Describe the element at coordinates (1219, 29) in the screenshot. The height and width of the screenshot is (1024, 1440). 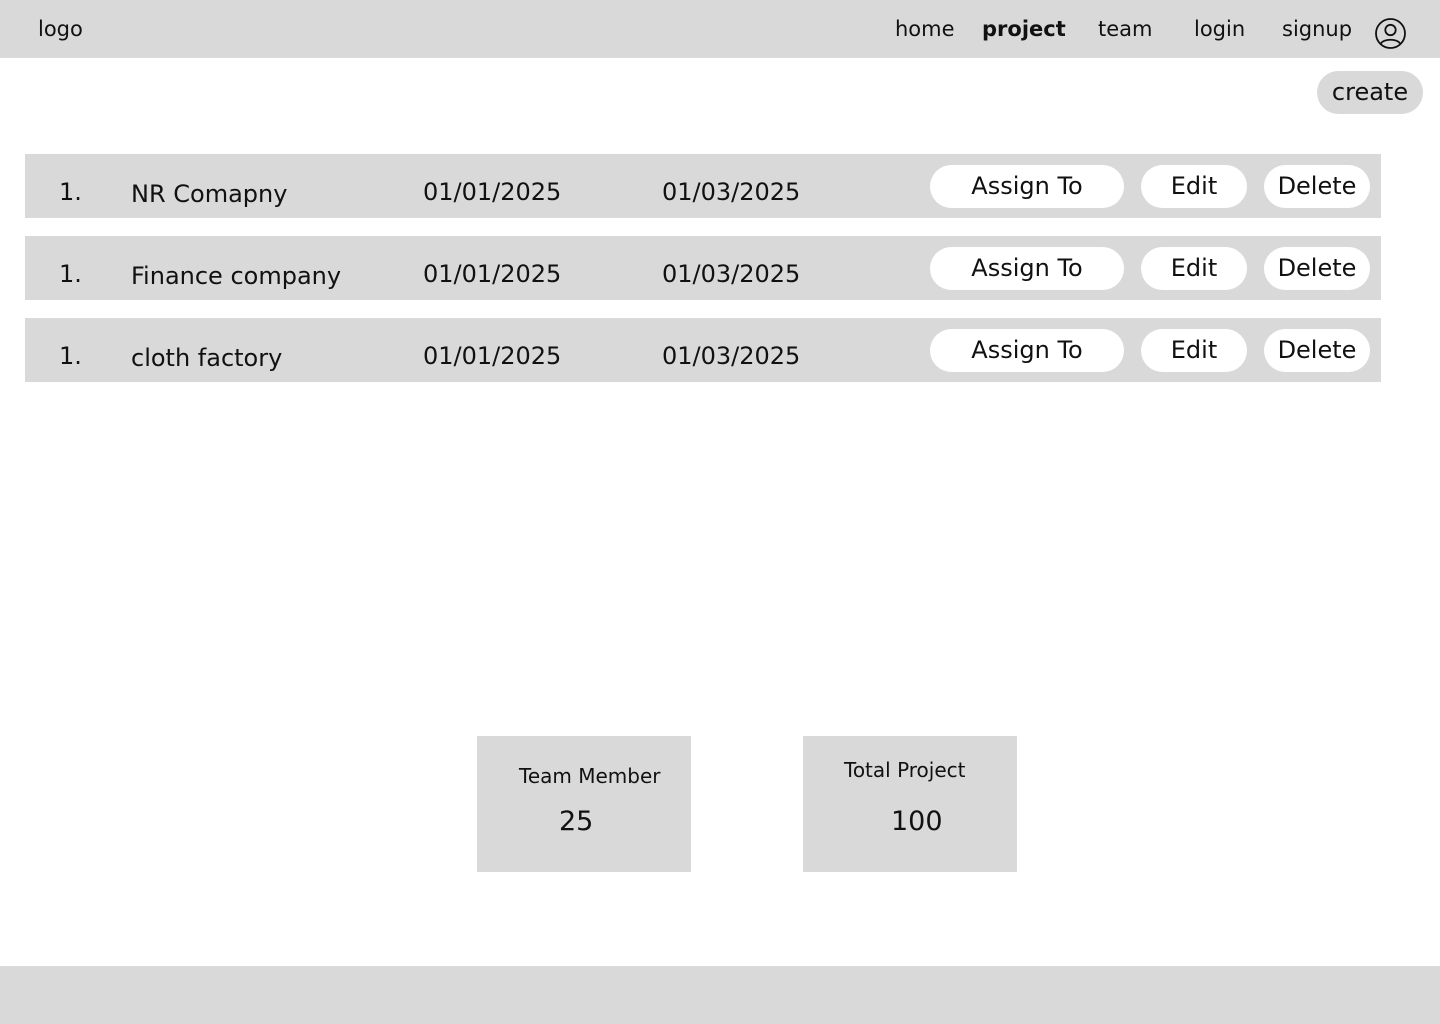
I see `nav-login: login` at that location.